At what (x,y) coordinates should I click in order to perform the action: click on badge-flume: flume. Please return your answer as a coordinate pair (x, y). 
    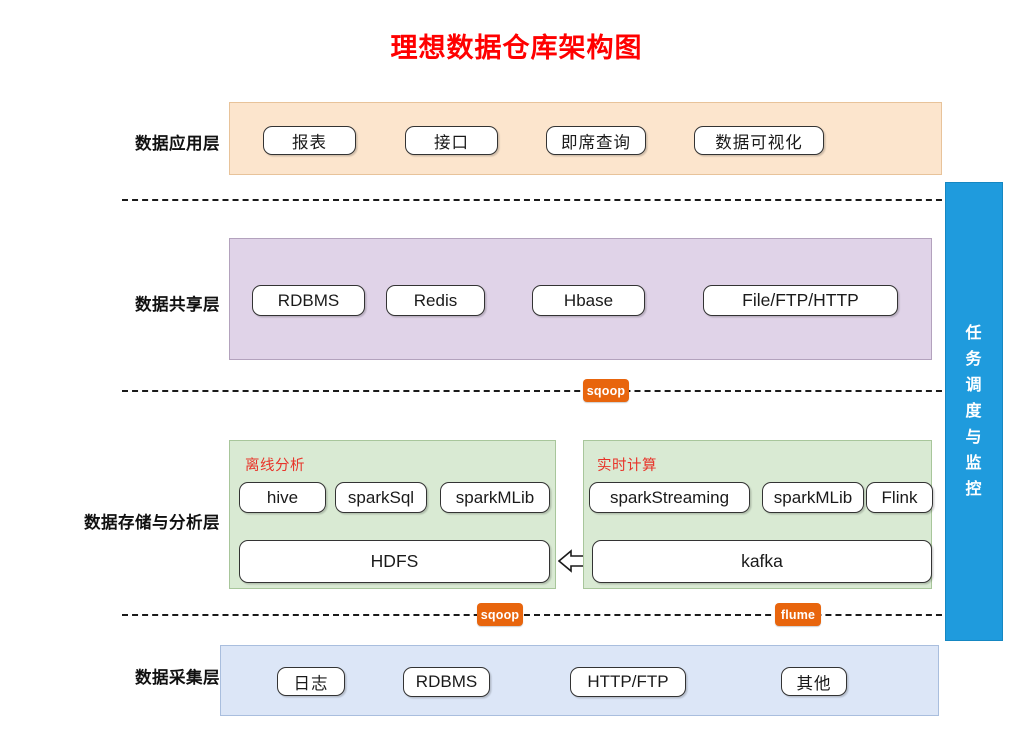
    Looking at the image, I should click on (798, 614).